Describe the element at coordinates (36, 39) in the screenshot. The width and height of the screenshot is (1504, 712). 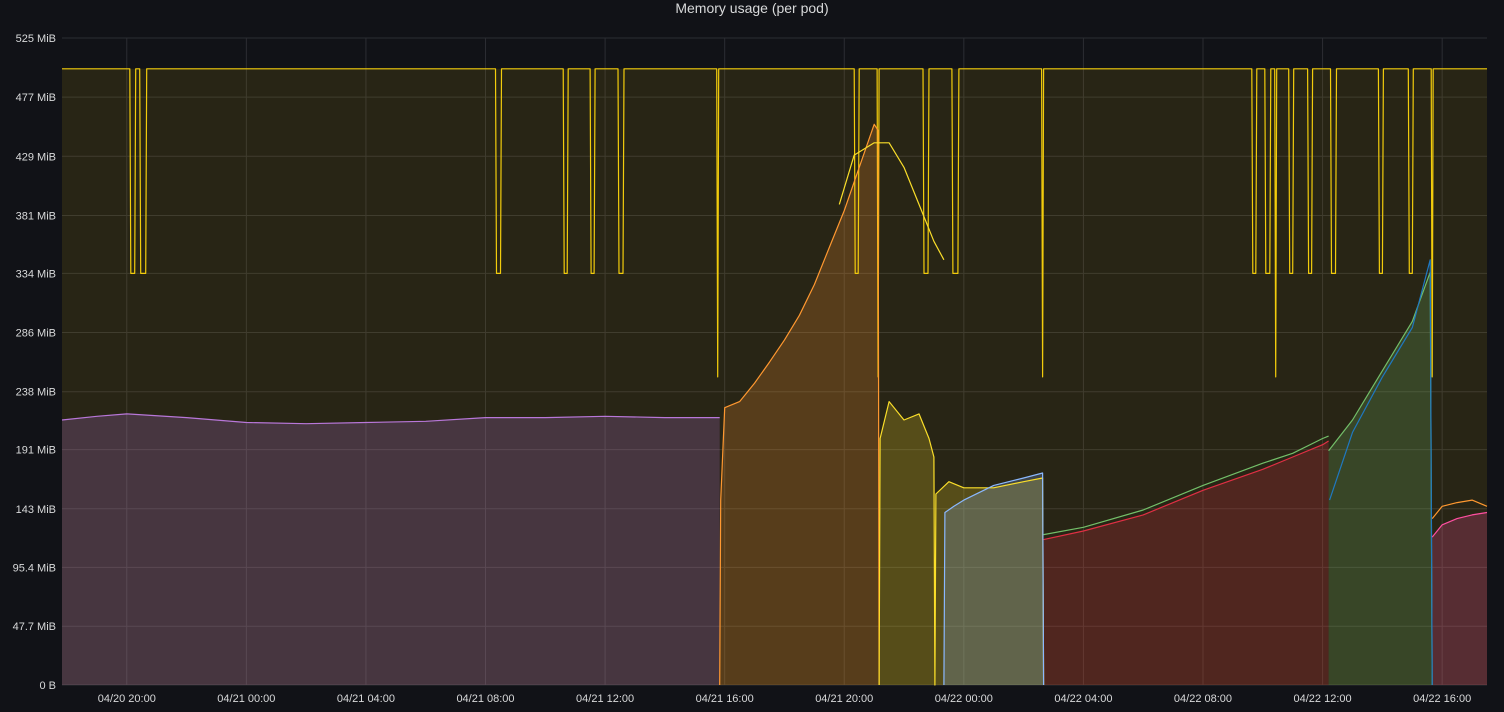
I see `y-tick-label: 525 MiB` at that location.